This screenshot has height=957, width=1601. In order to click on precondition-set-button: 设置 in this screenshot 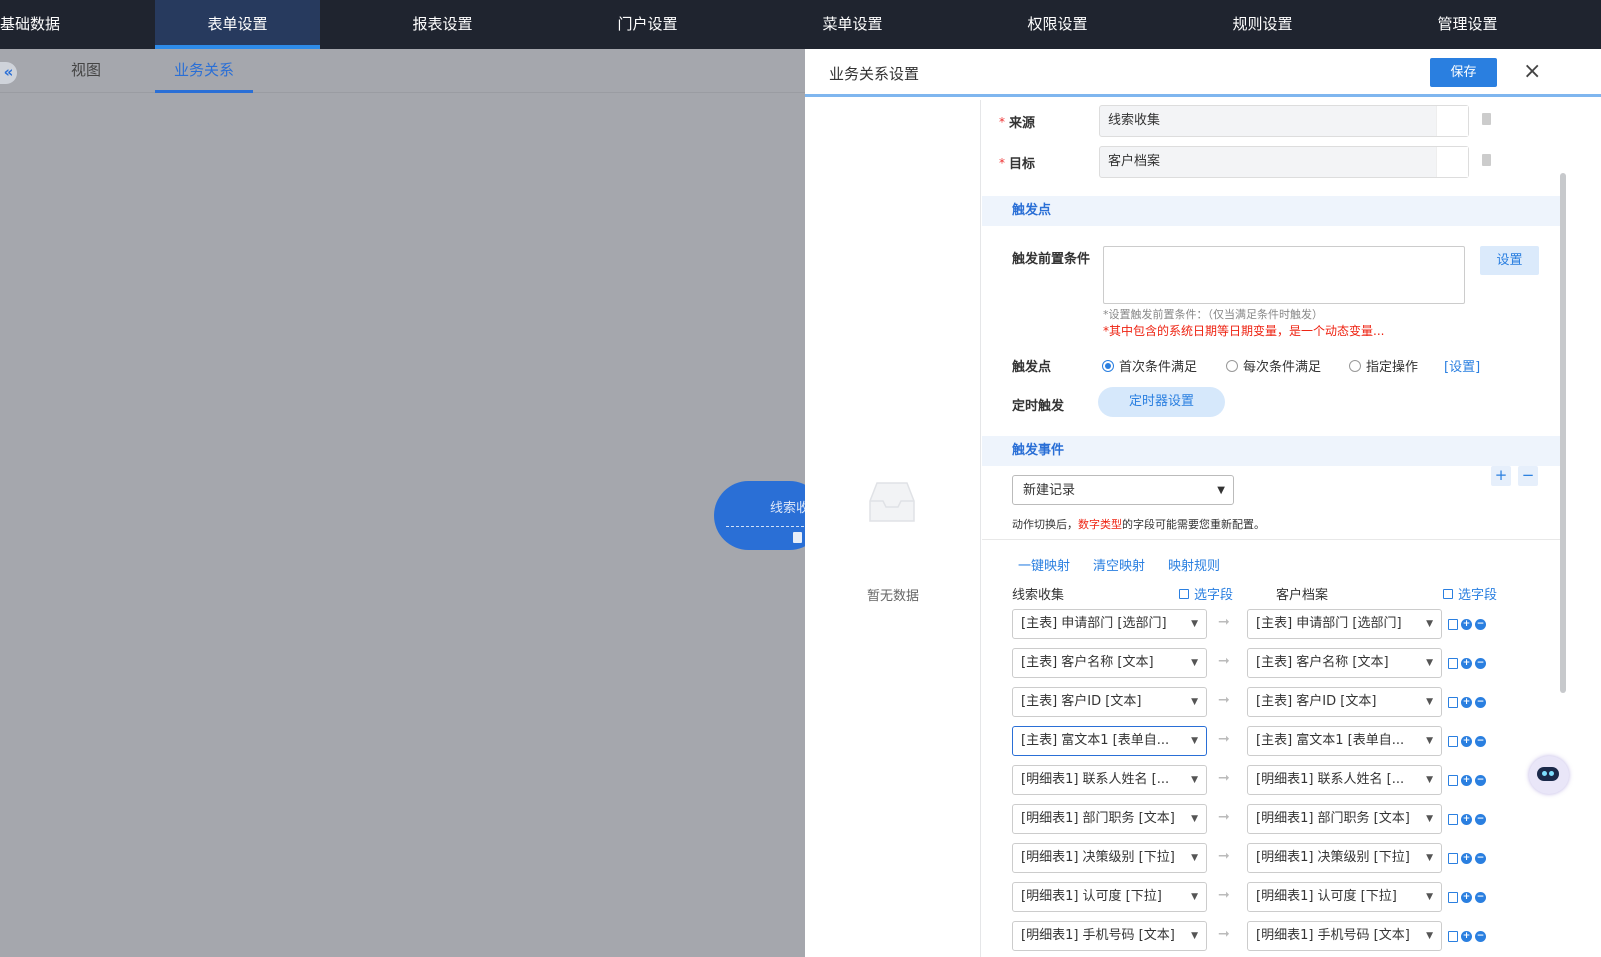, I will do `click(1509, 260)`.